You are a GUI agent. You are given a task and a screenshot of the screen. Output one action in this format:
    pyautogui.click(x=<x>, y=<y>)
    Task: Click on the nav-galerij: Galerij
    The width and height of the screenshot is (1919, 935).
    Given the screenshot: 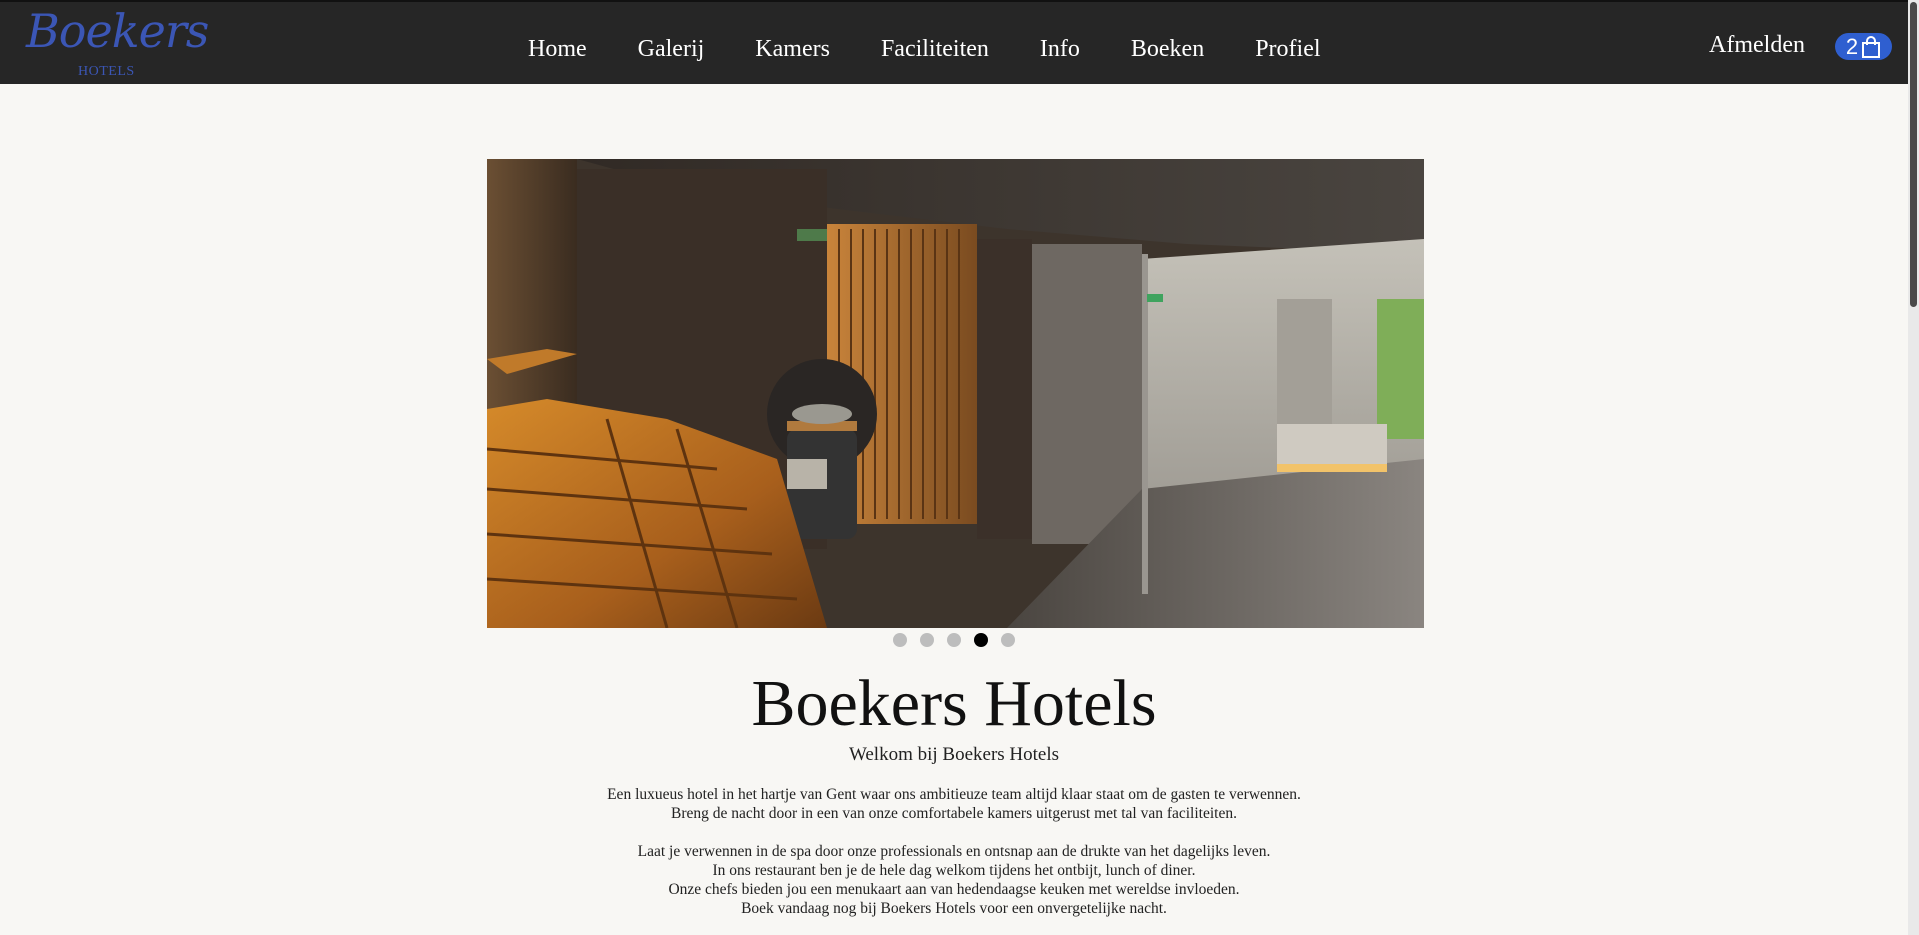 What is the action you would take?
    pyautogui.click(x=671, y=49)
    